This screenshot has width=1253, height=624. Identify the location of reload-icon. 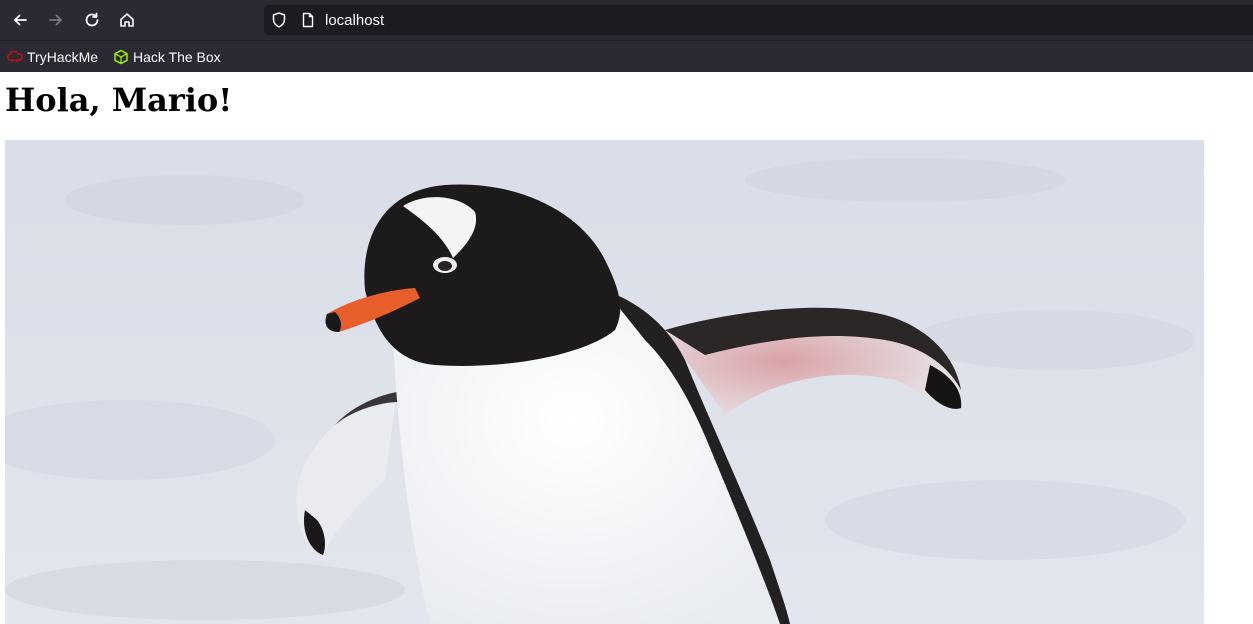
(92, 19).